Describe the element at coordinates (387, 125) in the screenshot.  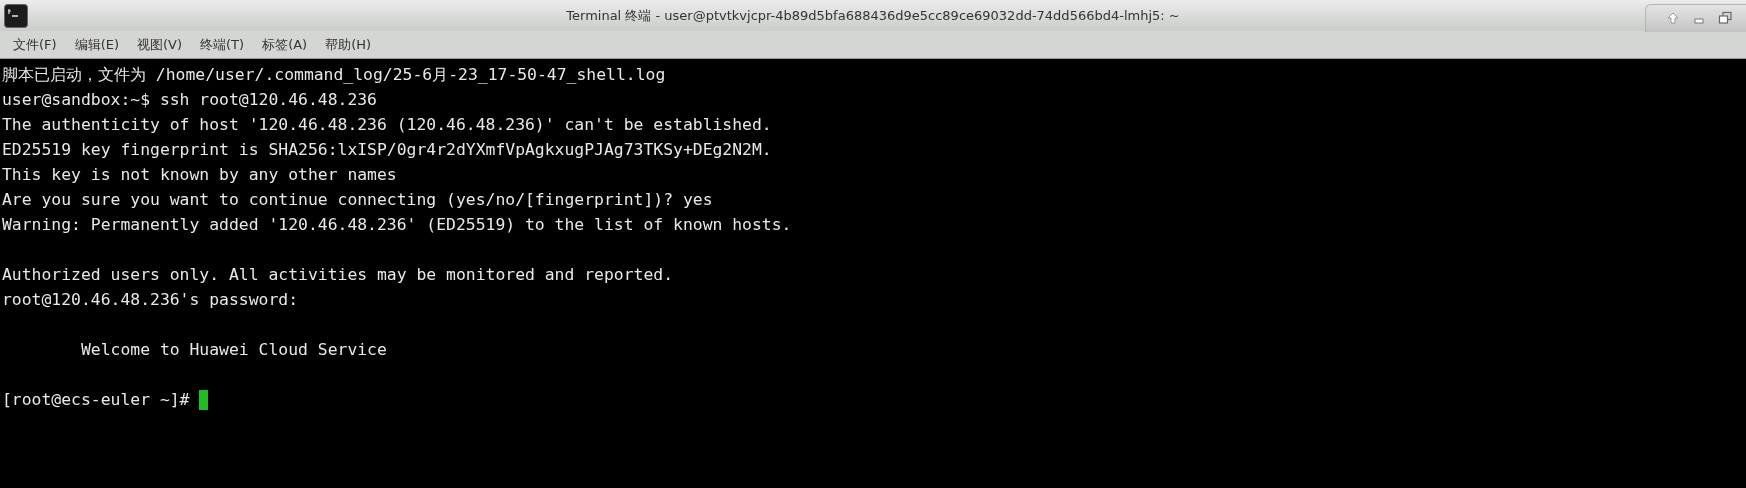
I see `terminal-line: The authenticity of host '120.46.48.236 (120.46.48.236)' can't be established.` at that location.